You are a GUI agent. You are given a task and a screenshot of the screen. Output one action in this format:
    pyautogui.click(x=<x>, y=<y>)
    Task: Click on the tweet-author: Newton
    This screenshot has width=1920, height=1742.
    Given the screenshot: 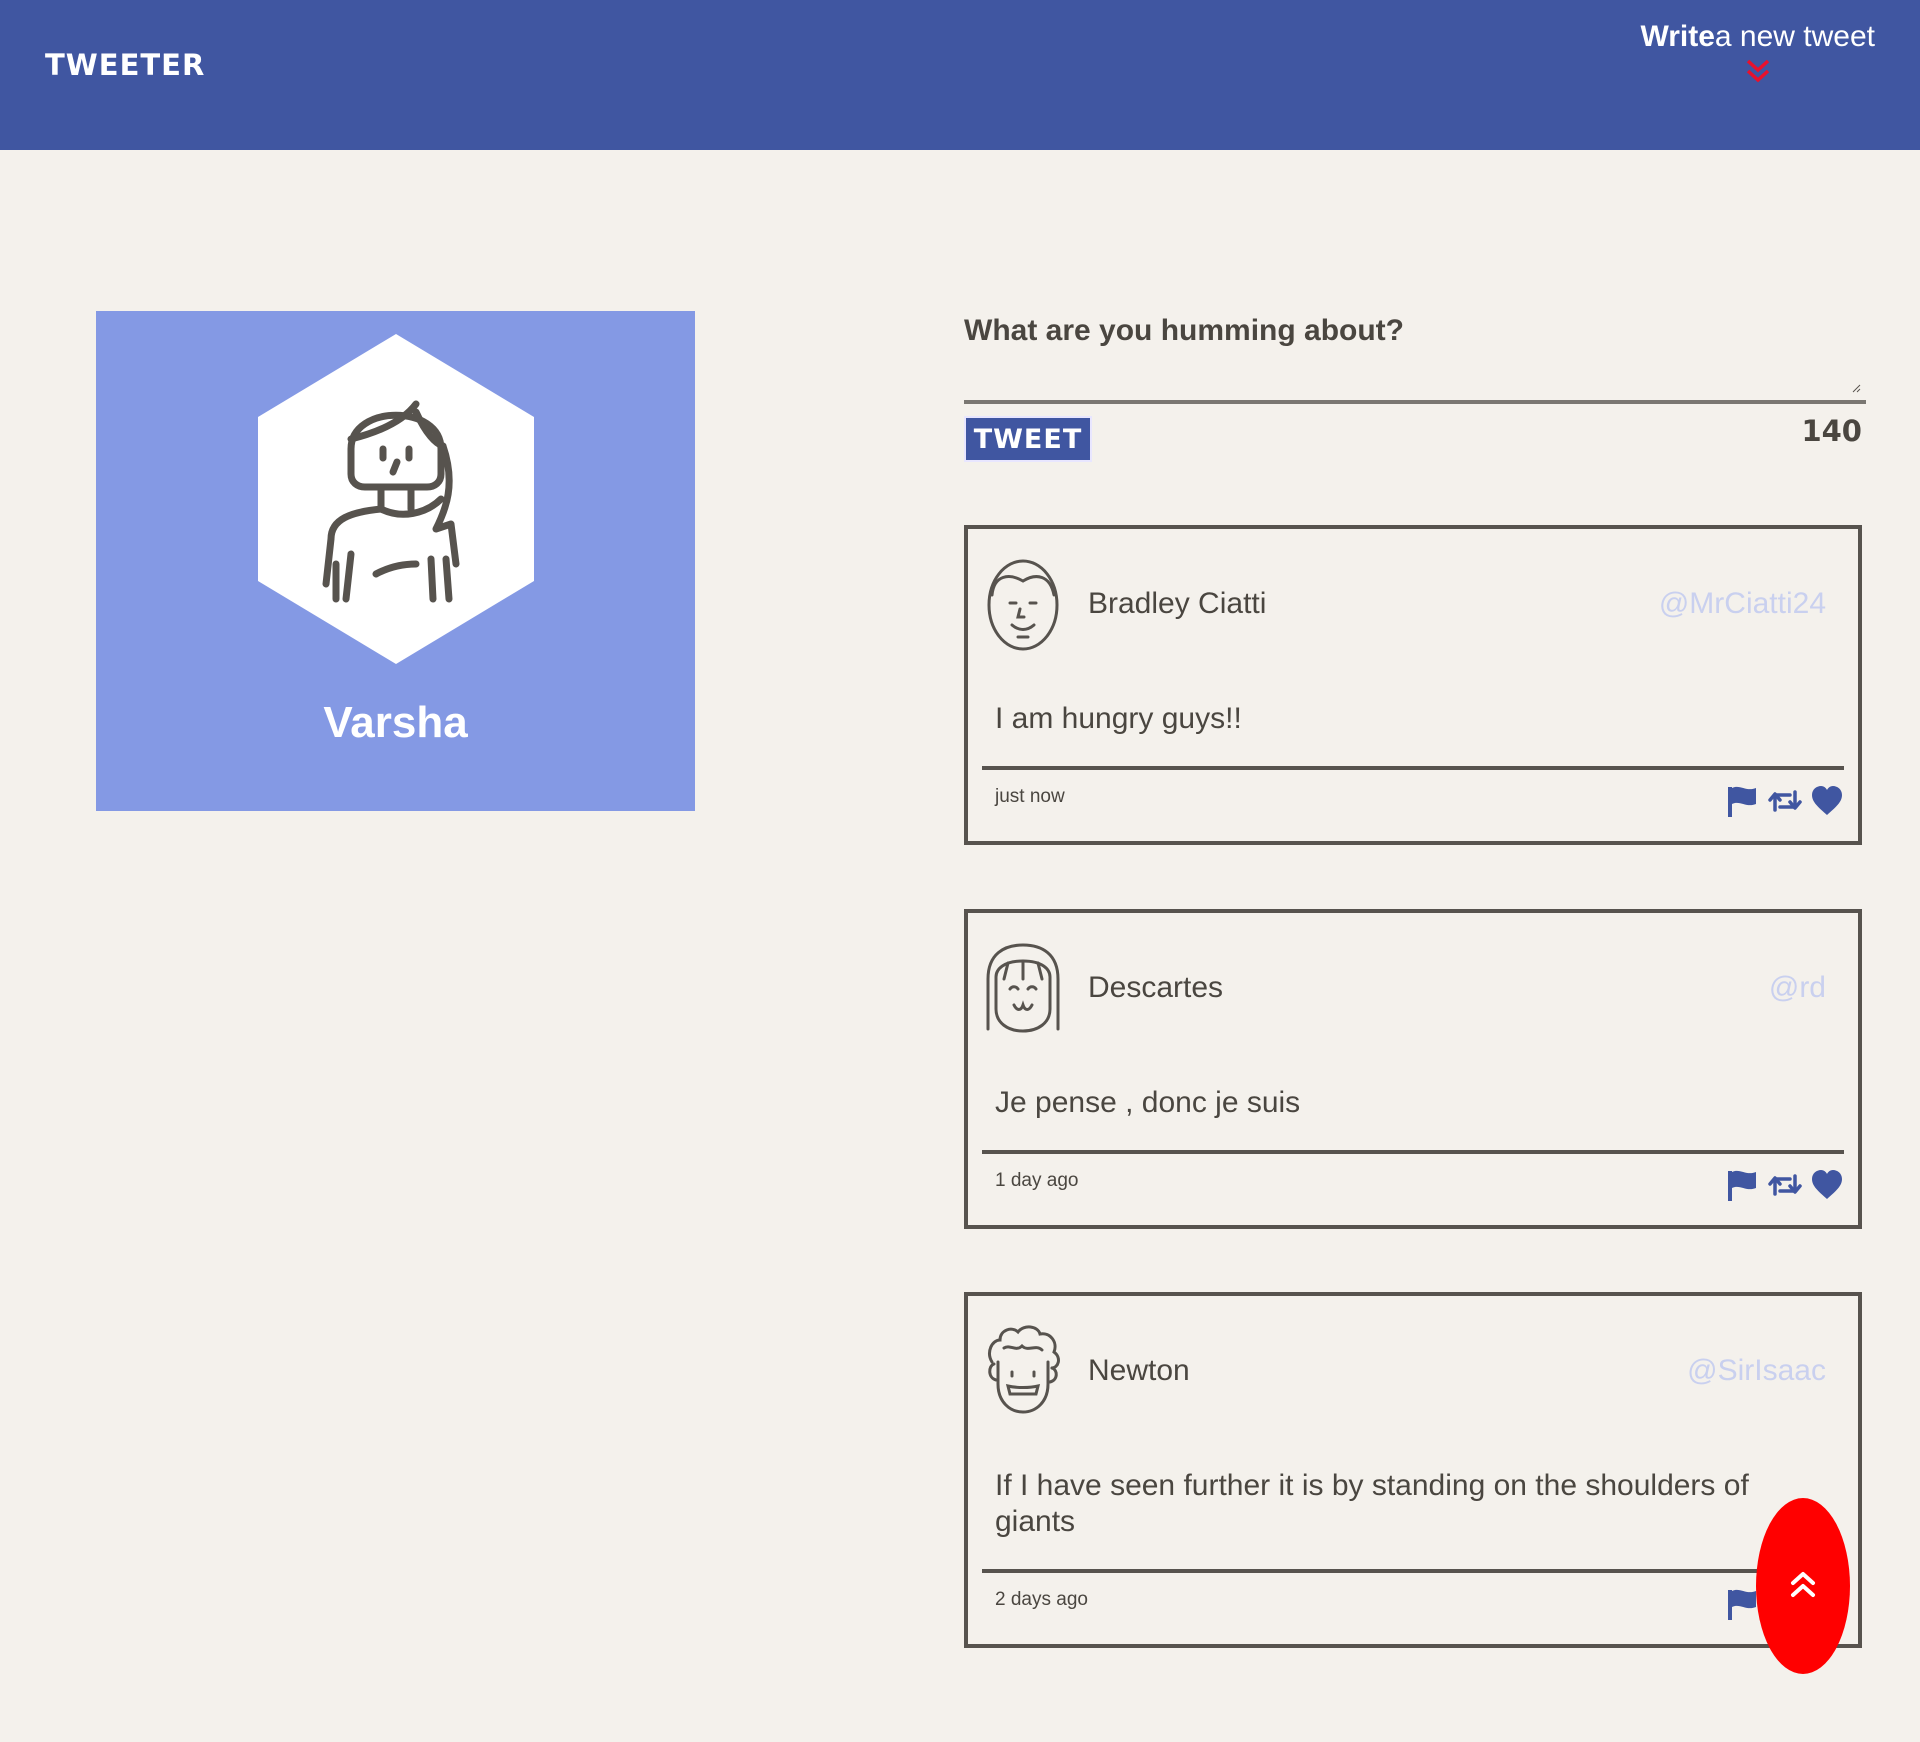 What is the action you would take?
    pyautogui.click(x=1139, y=1370)
    